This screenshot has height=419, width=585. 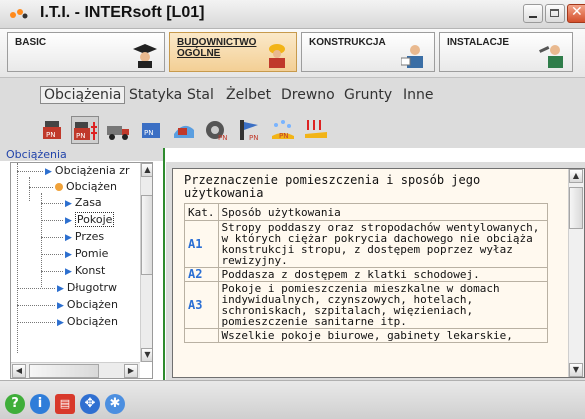 I want to click on shape-button, so click(x=184, y=130).